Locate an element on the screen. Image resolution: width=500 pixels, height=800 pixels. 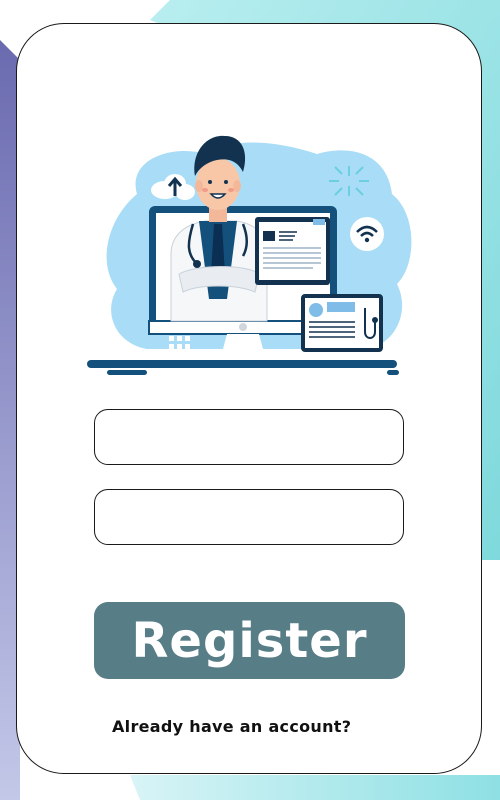
register-button: Register is located at coordinates (249, 640).